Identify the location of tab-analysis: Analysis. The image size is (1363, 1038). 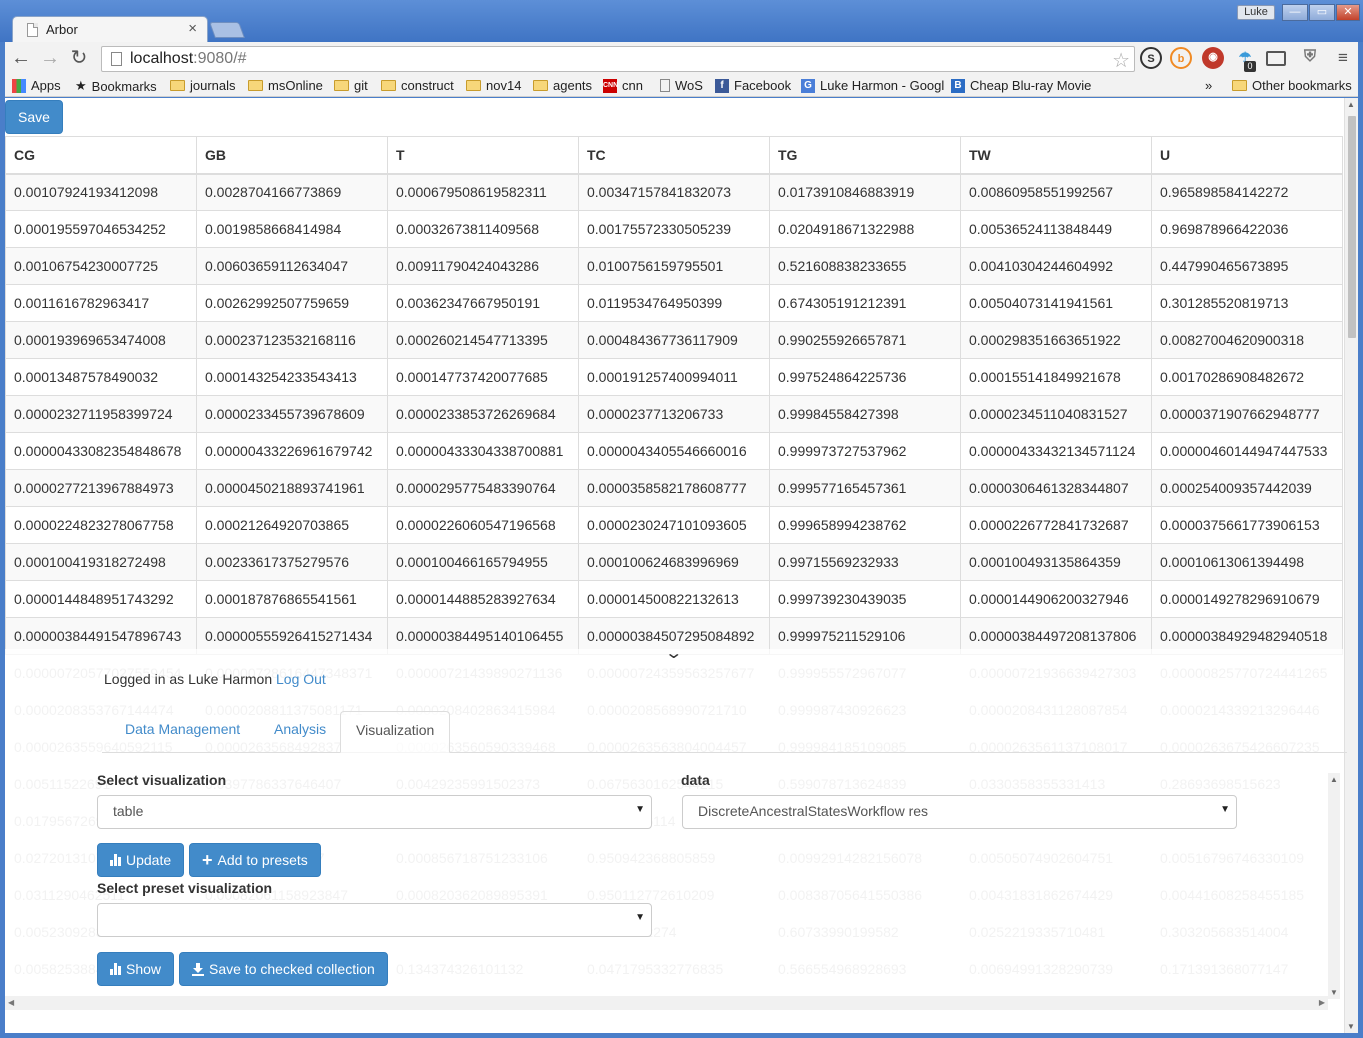
(300, 732).